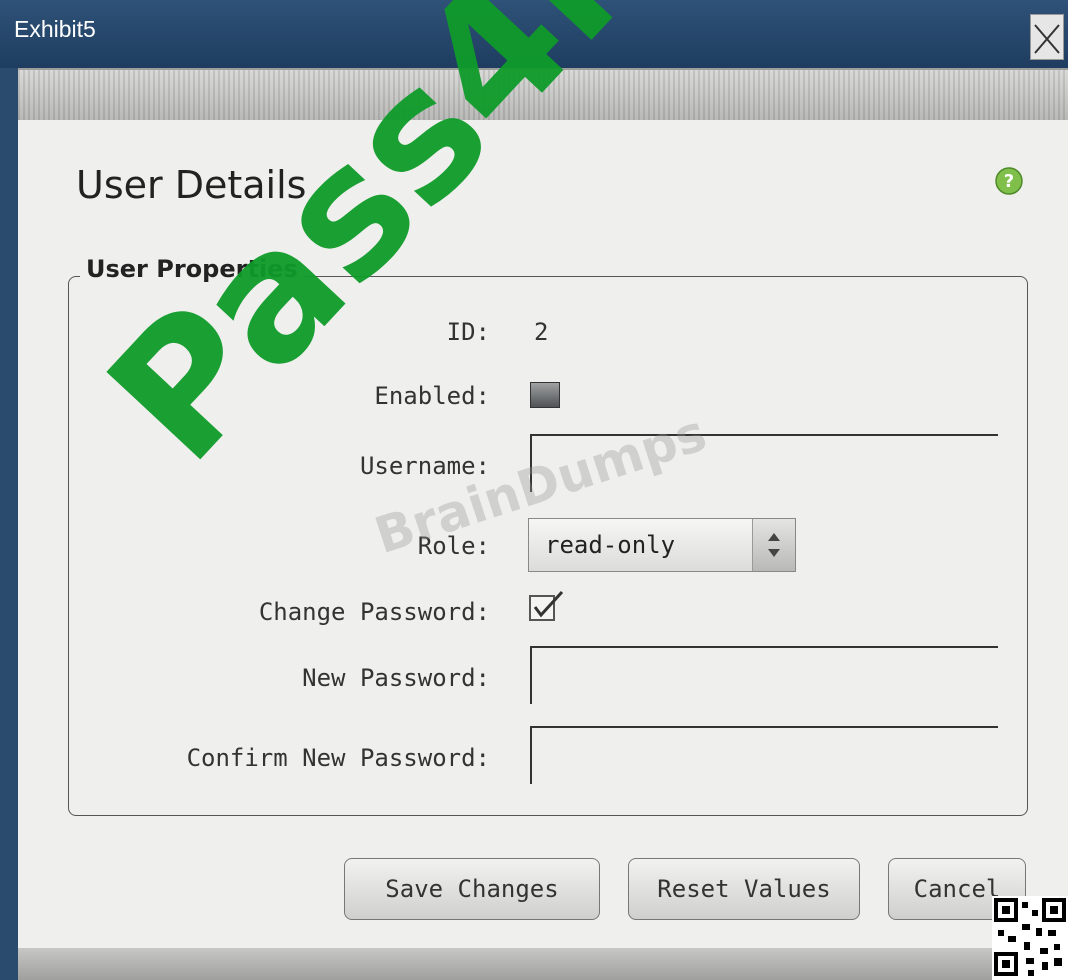  Describe the element at coordinates (543, 964) in the screenshot. I see `dialog-bottom-bar` at that location.